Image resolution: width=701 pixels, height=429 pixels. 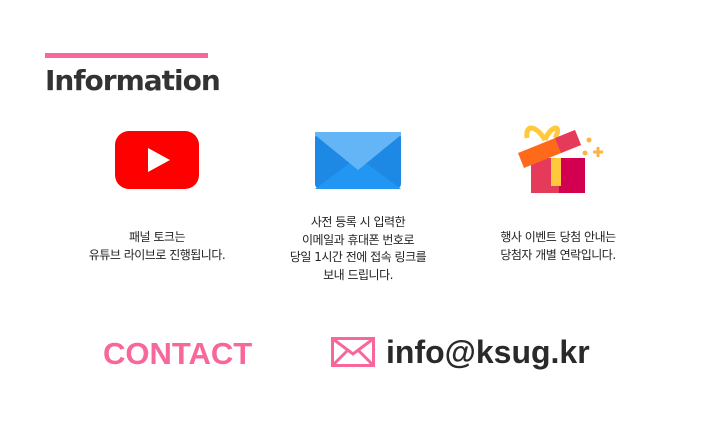 I want to click on caption-line: 당일 1시간 전에 접속 링크를, so click(x=358, y=257).